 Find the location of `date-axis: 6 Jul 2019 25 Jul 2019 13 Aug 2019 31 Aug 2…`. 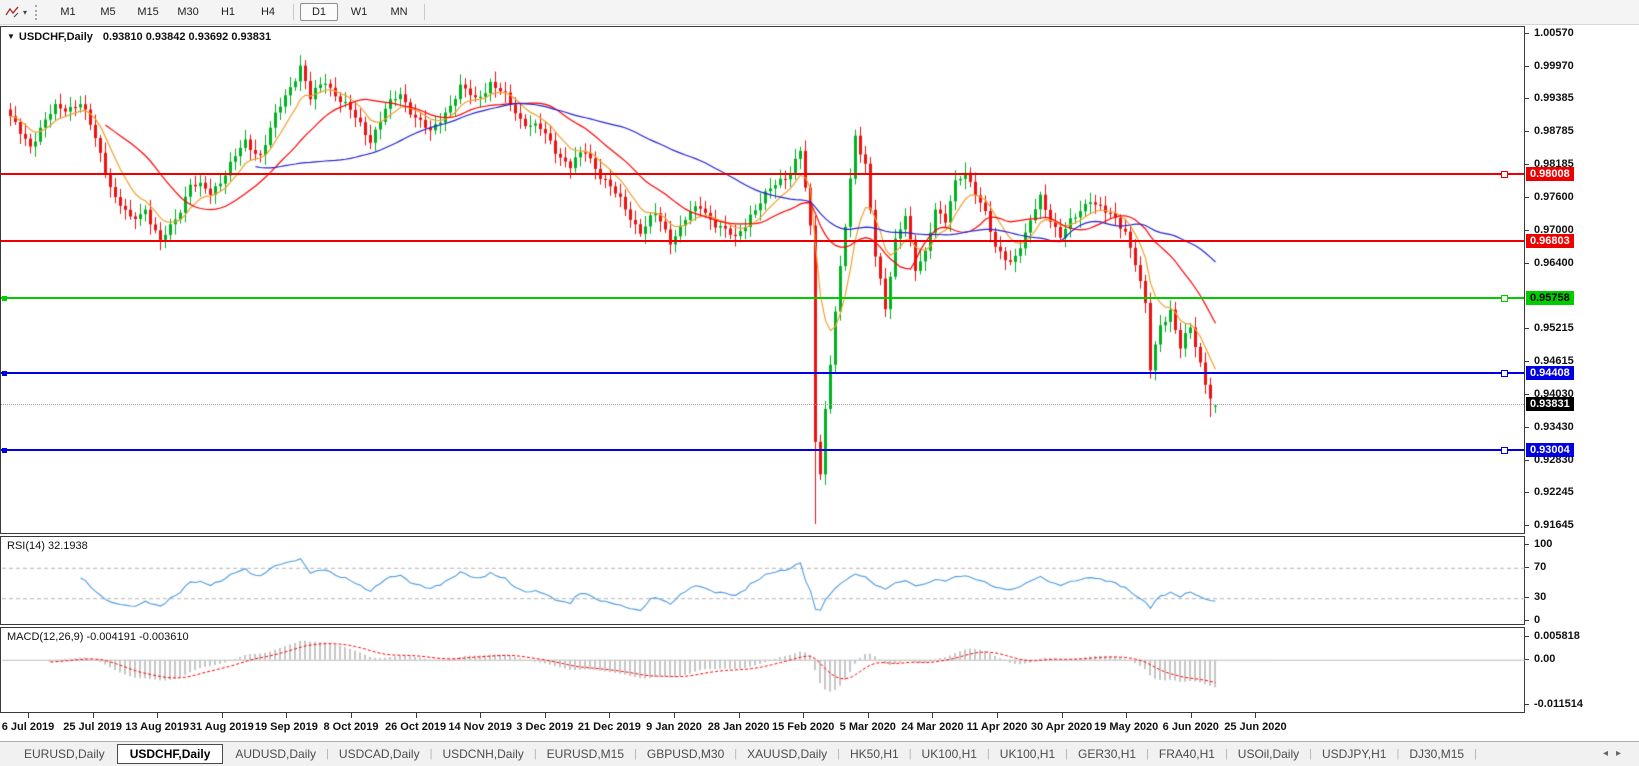

date-axis: 6 Jul 2019 25 Jul 2019 13 Aug 2019 31 Aug 2… is located at coordinates (819, 727).